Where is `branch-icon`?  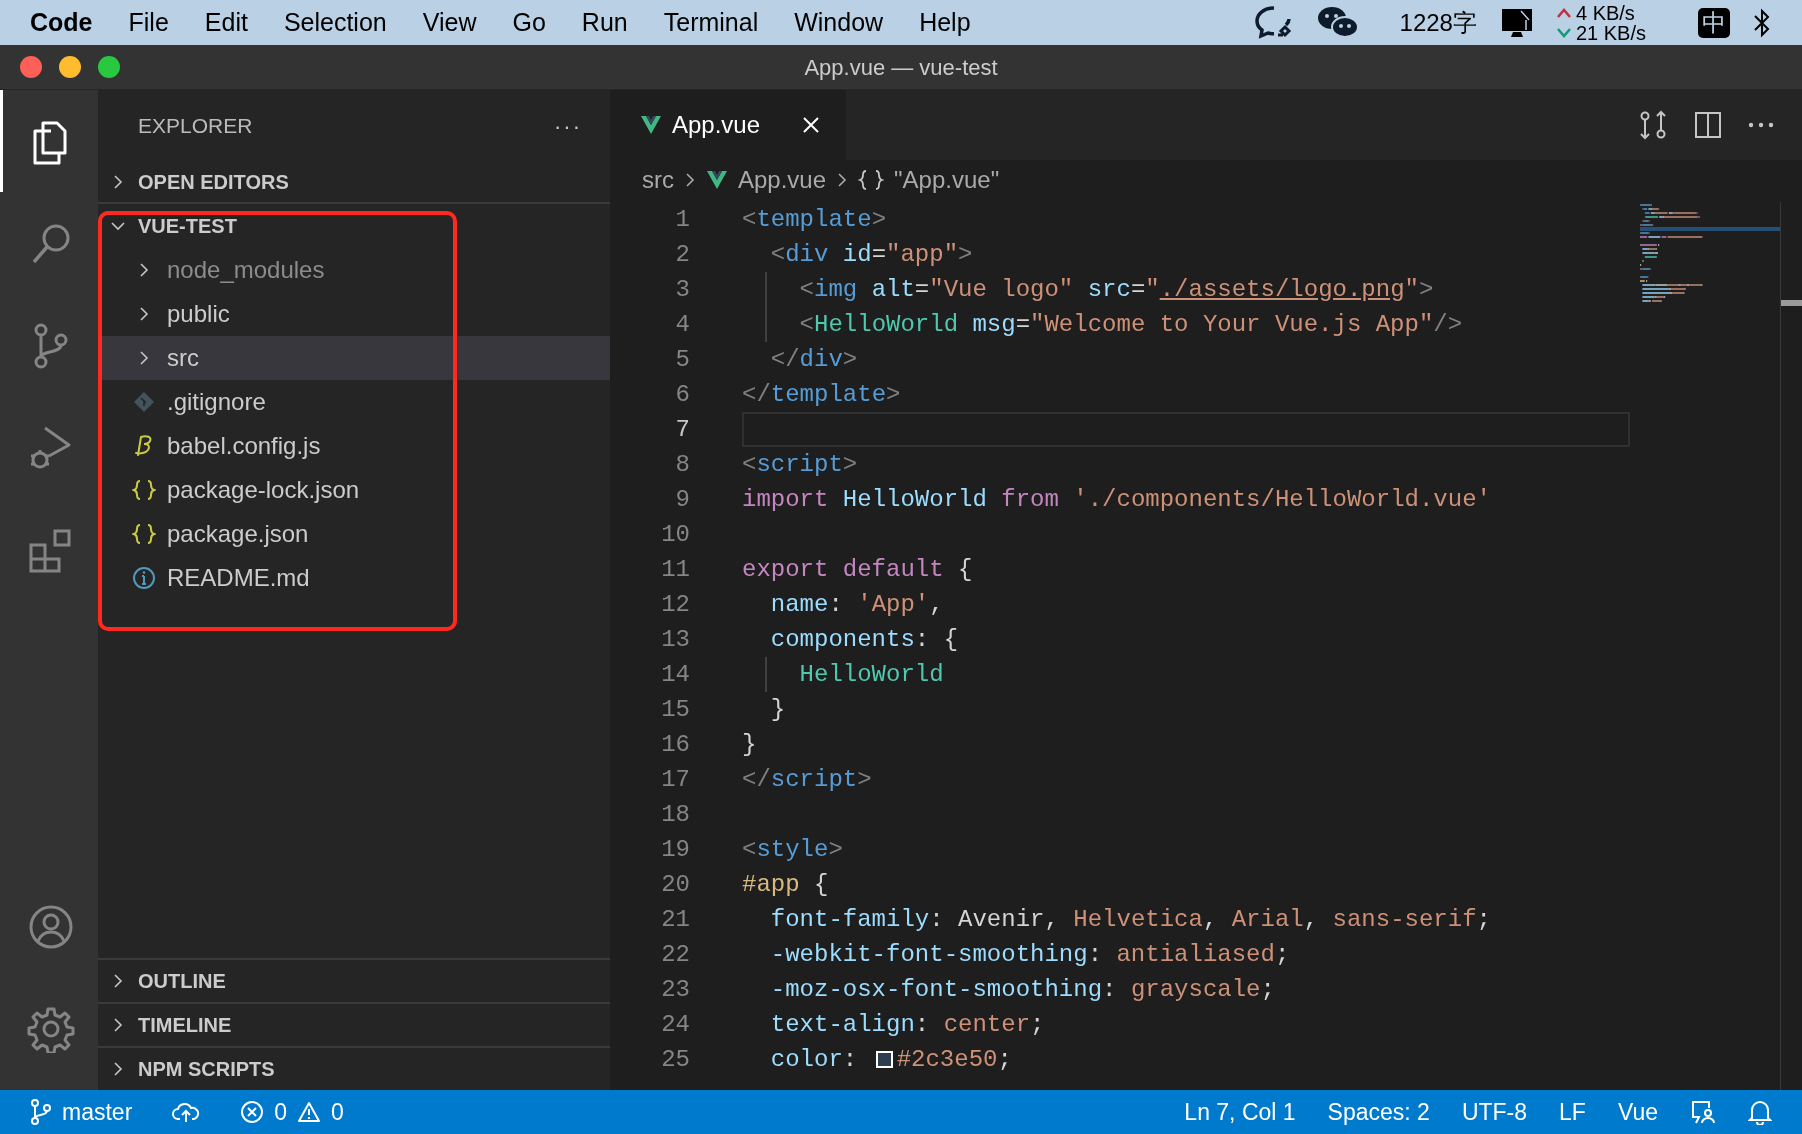 branch-icon is located at coordinates (41, 1112).